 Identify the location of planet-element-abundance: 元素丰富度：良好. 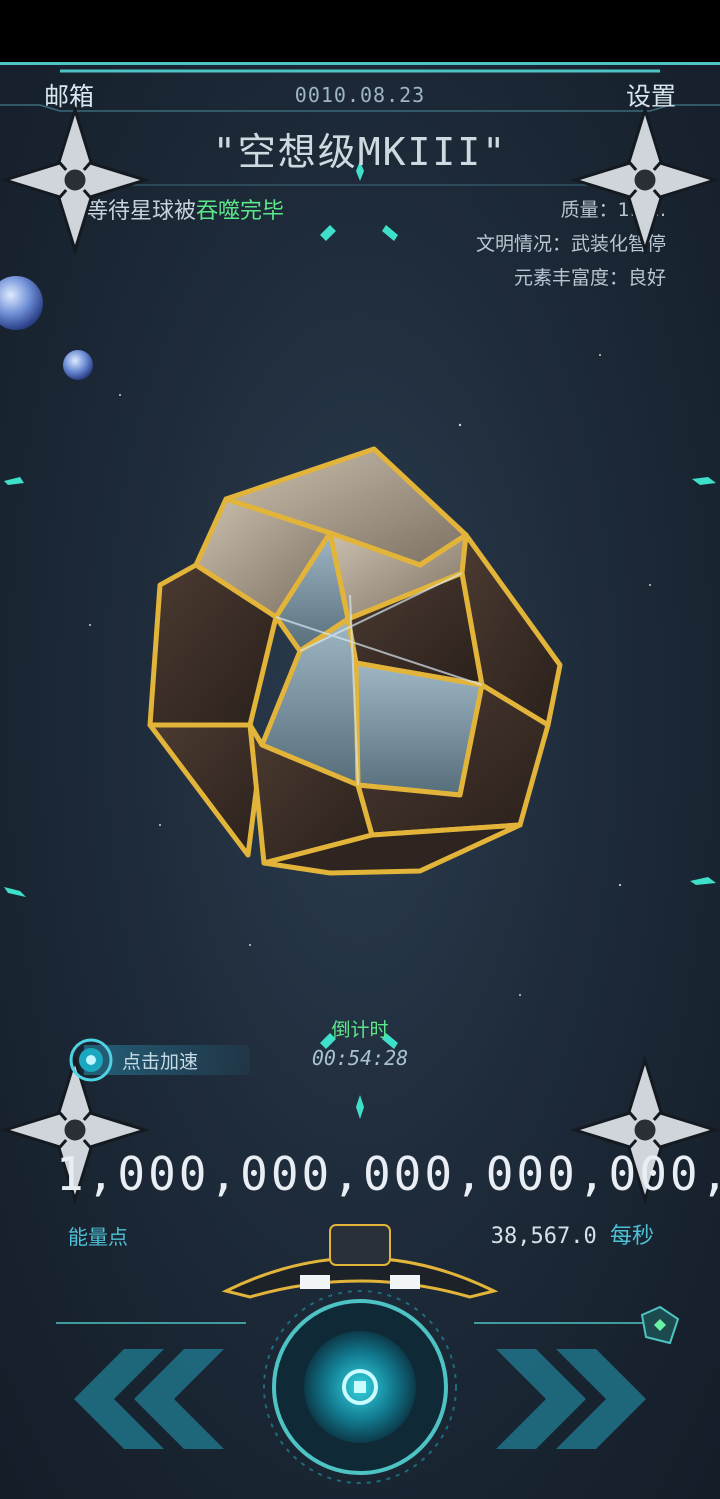
(589, 278).